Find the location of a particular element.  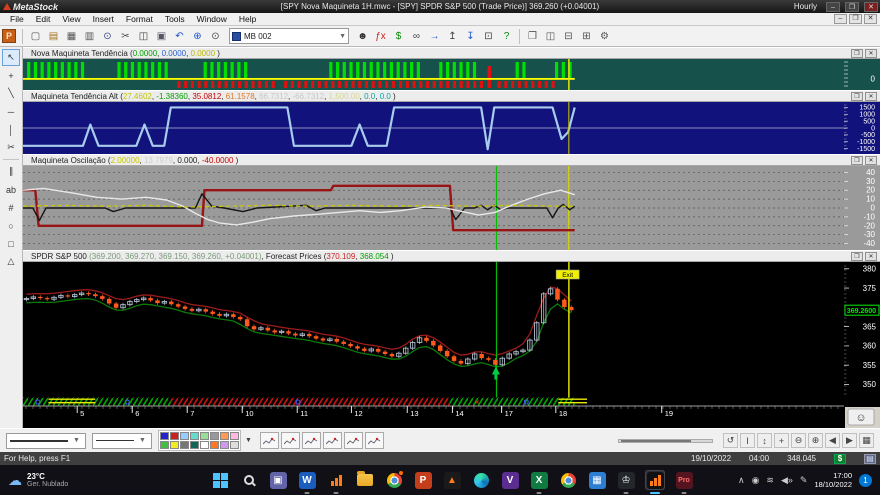

presence-icon: ◉ is located at coordinates (756, 480).